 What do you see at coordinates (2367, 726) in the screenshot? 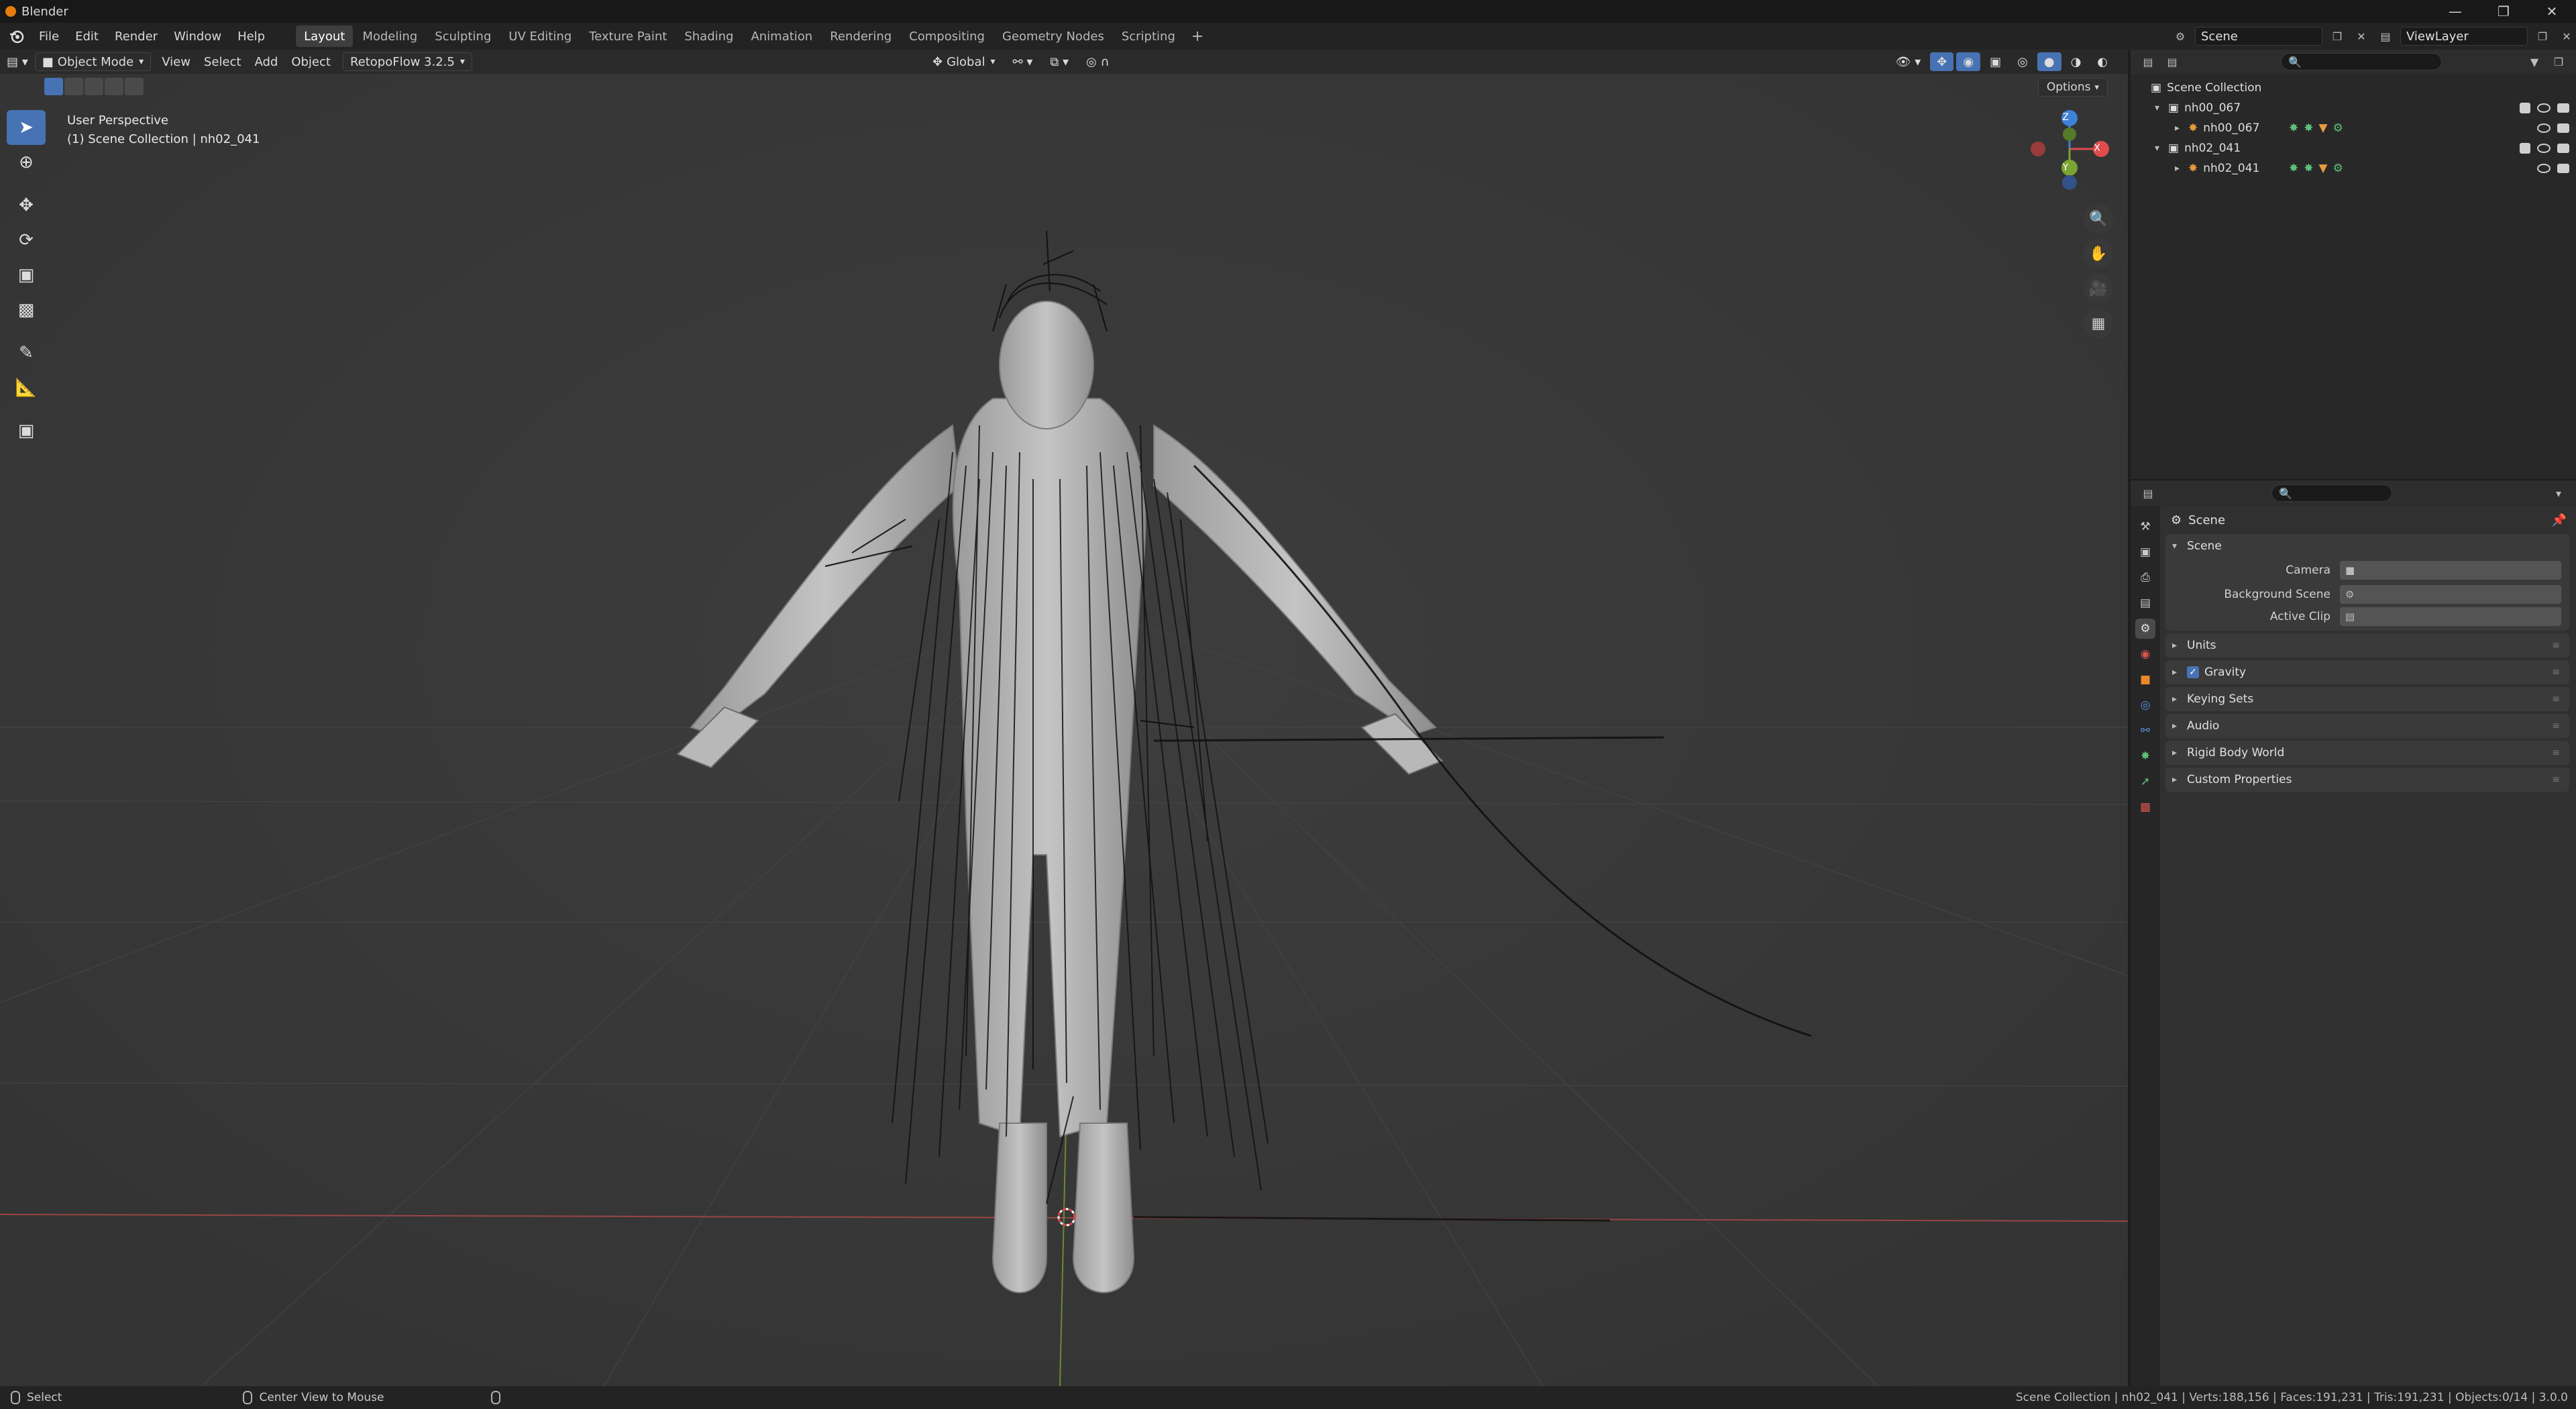
I see `audio-panel: ▸ Audio ≡` at bounding box center [2367, 726].